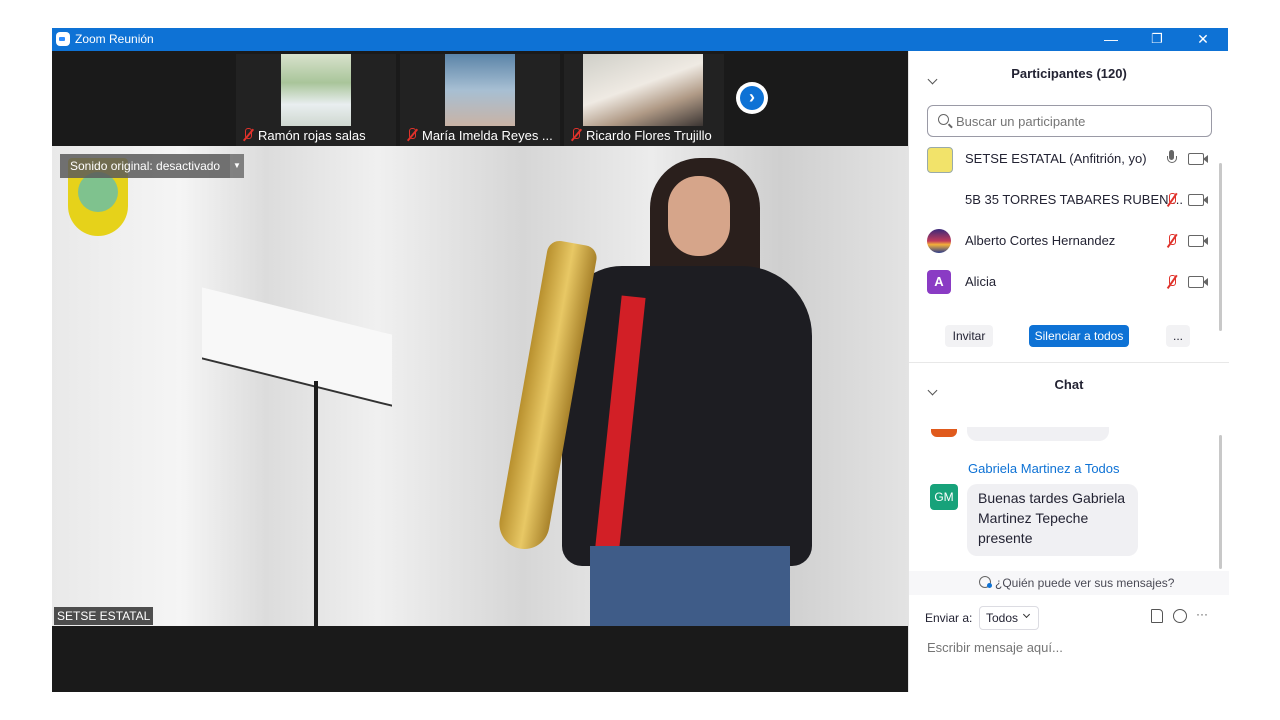 This screenshot has width=1280, height=720. Describe the element at coordinates (1038, 434) in the screenshot. I see `chat-message-bubble` at that location.